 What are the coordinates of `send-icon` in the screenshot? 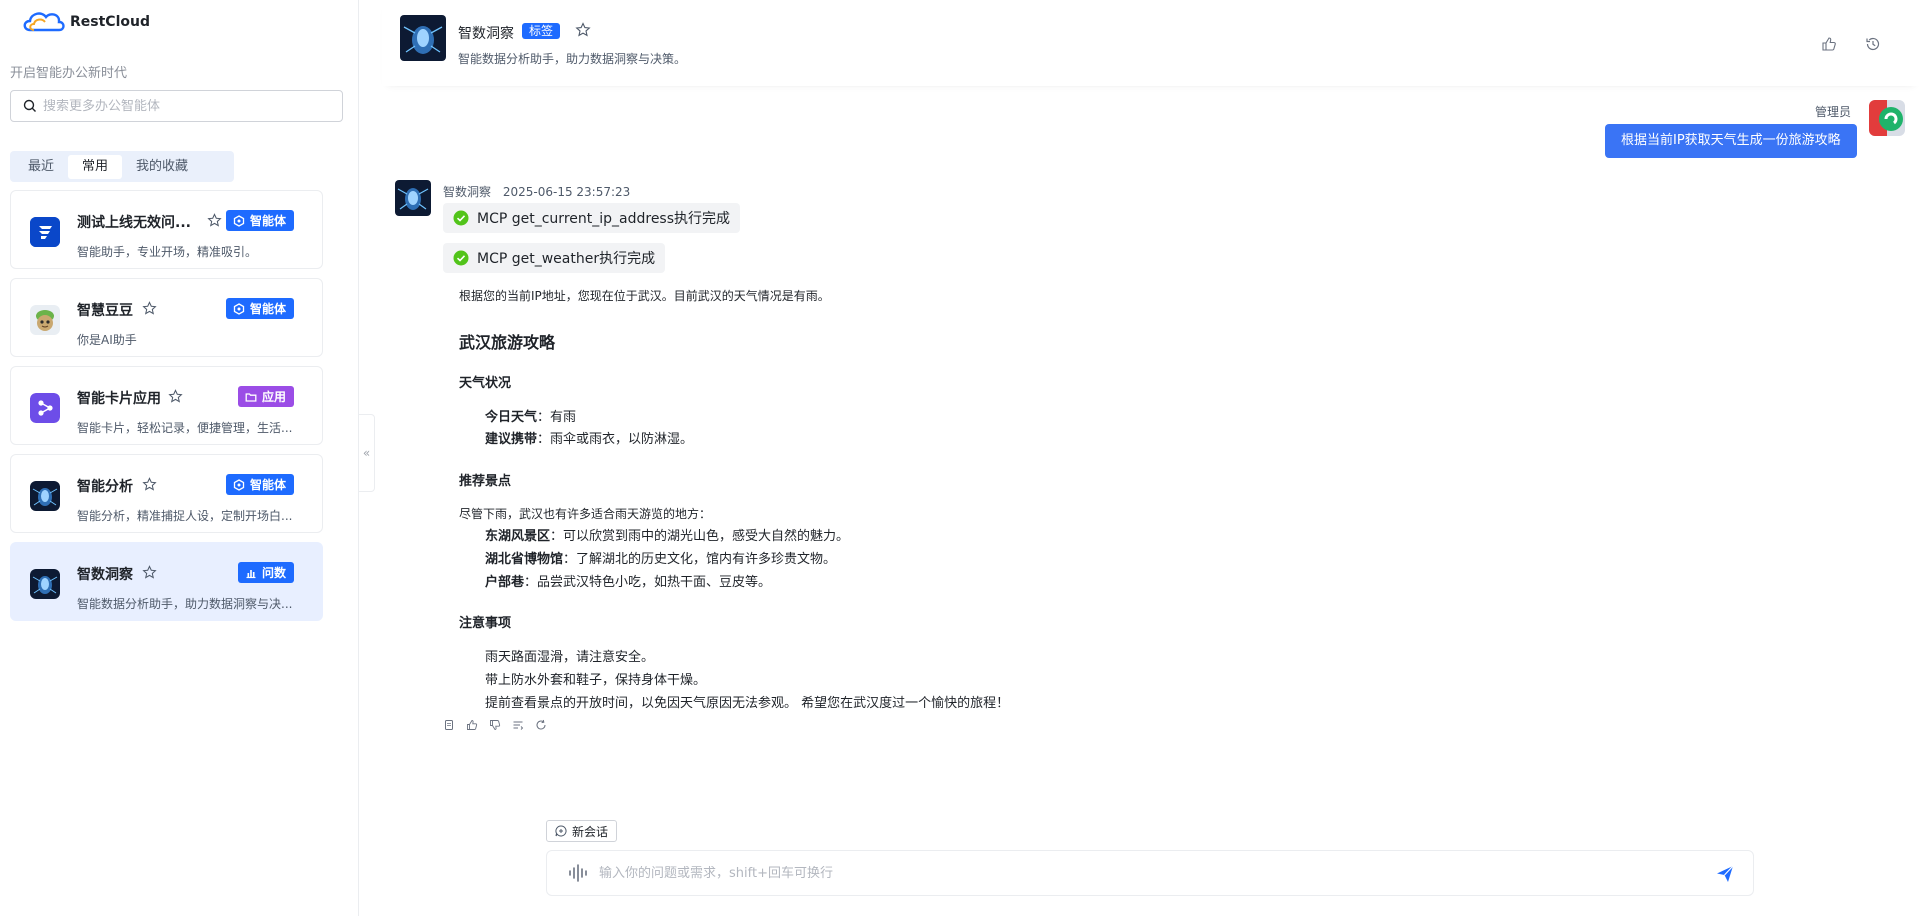 It's located at (1725, 874).